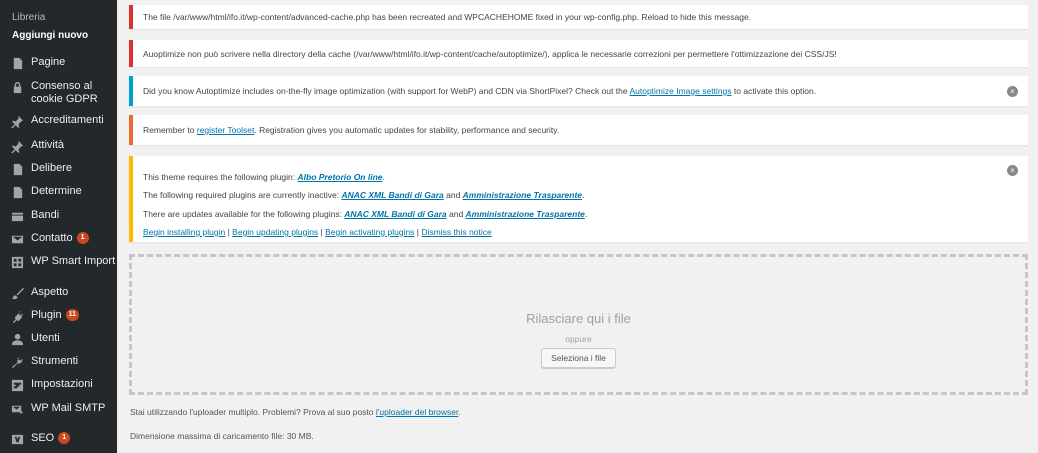 The height and width of the screenshot is (453, 1038). Describe the element at coordinates (55, 361) in the screenshot. I see `sidebar-item-label: Strumenti` at that location.